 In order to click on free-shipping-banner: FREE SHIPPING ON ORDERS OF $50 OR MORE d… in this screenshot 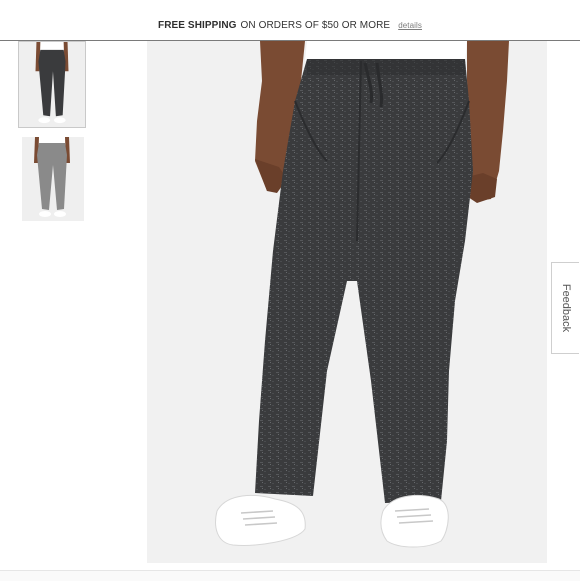, I will do `click(290, 26)`.